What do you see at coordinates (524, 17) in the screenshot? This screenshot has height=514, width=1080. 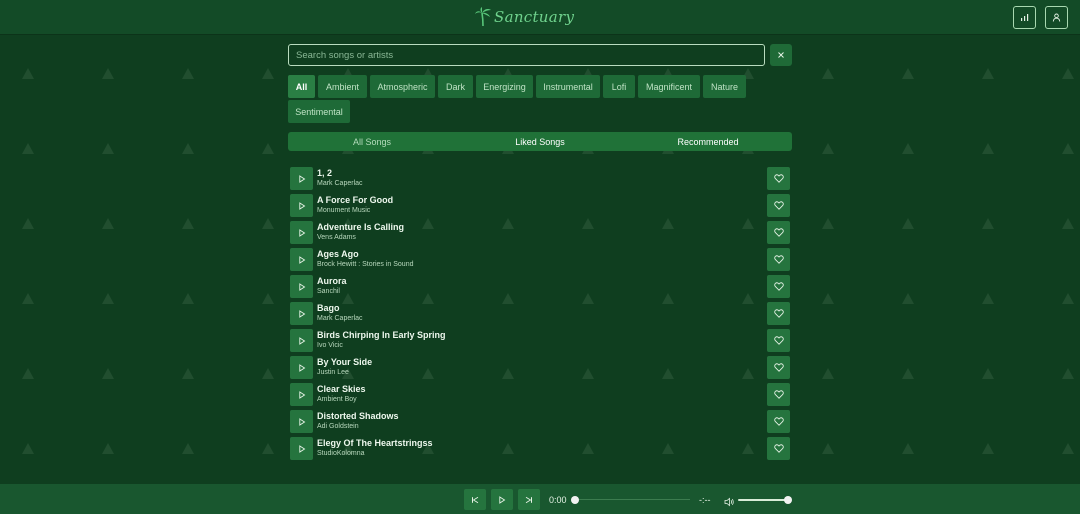 I see `app-logo: Sanctuary` at bounding box center [524, 17].